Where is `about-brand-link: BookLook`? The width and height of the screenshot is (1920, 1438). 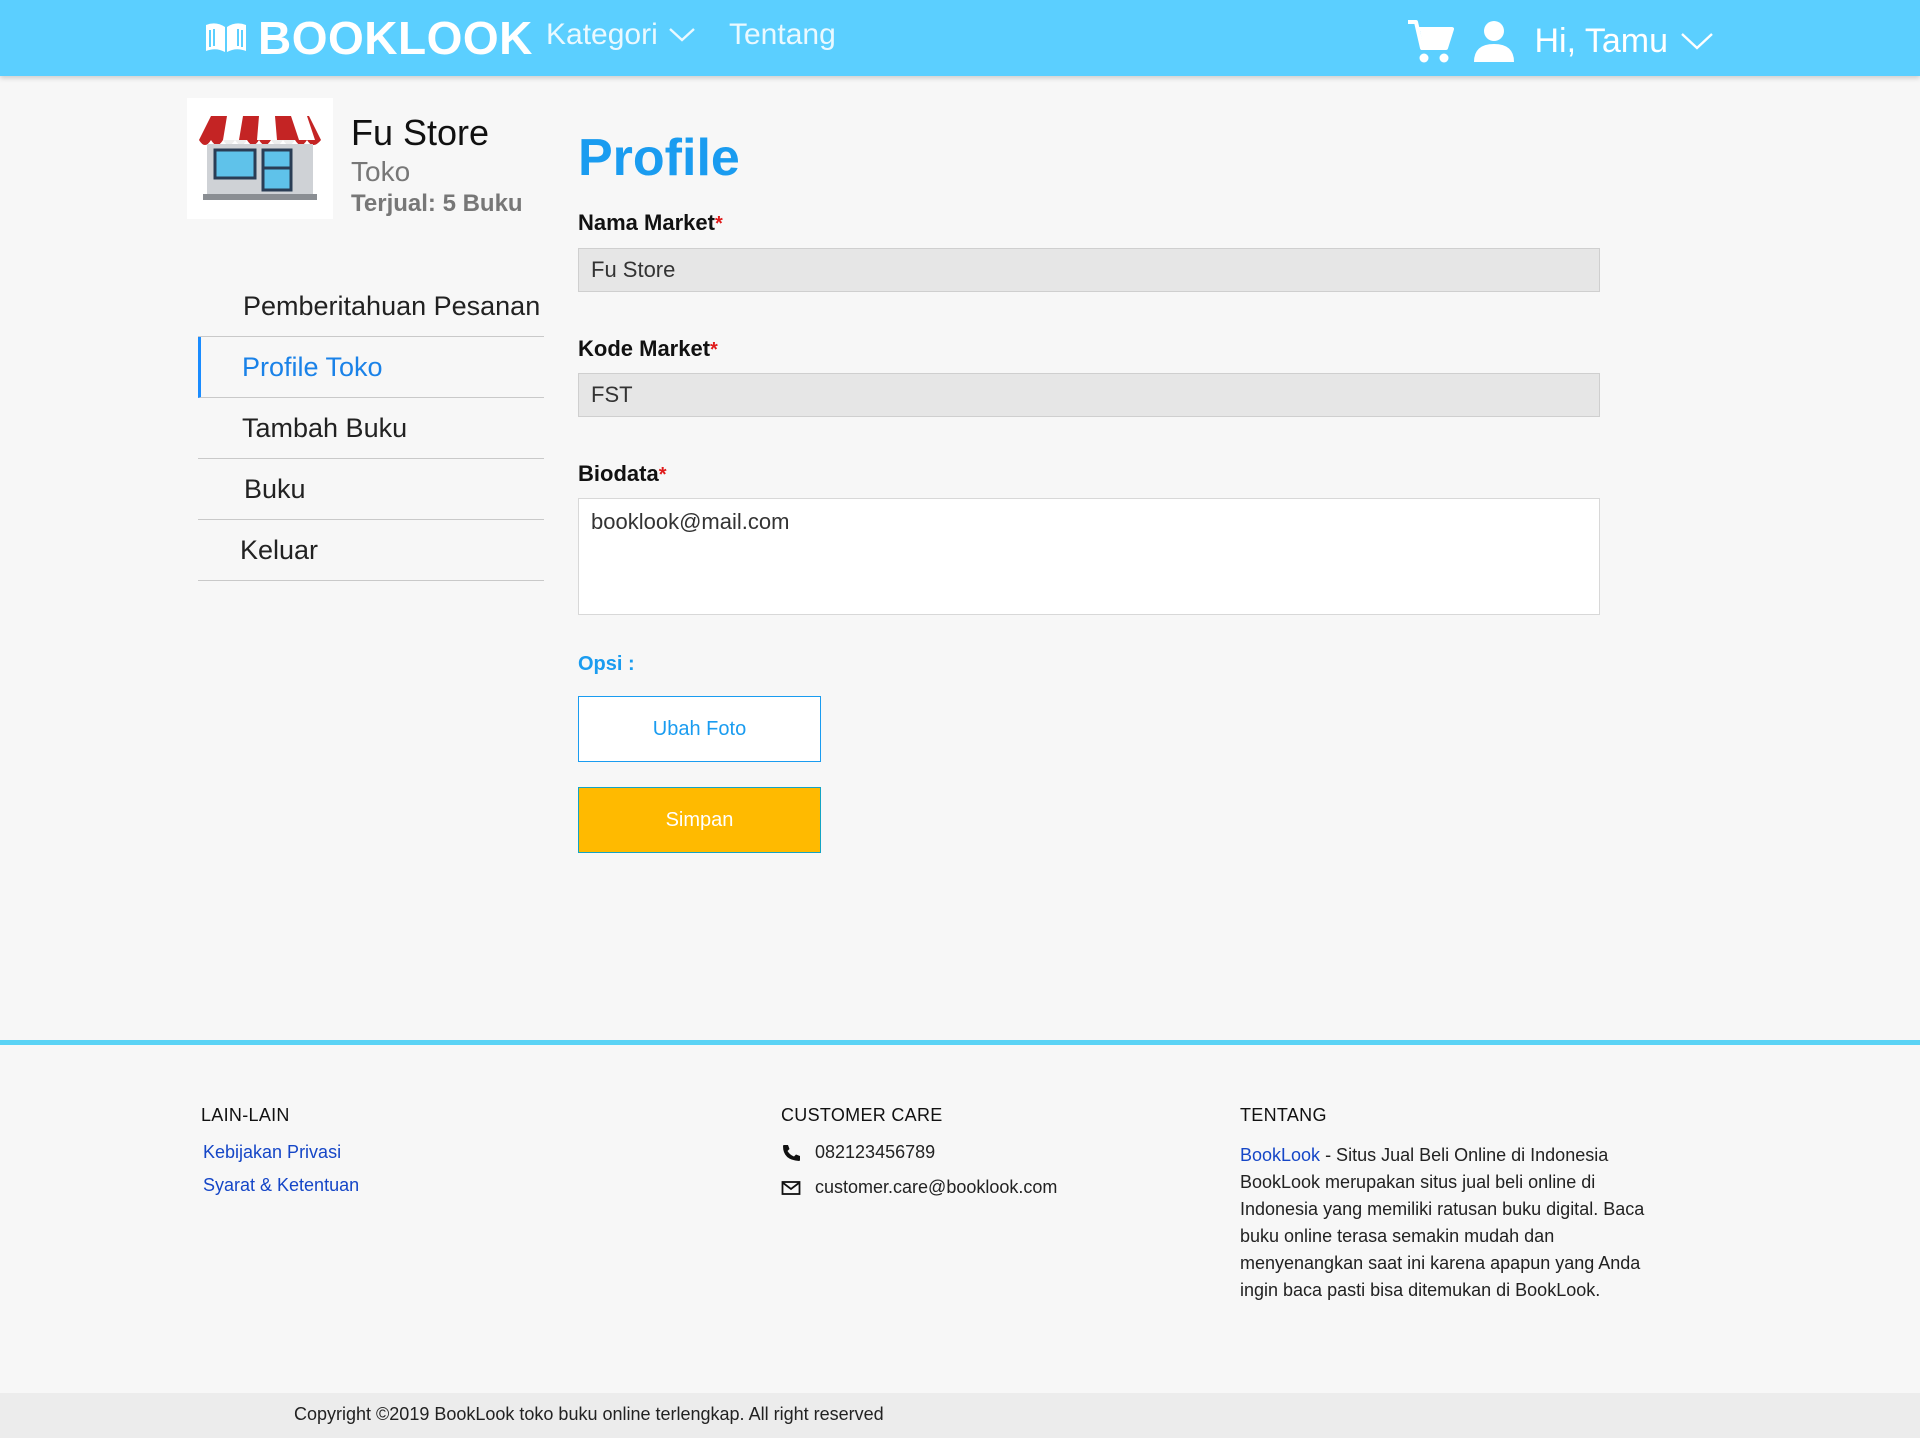
about-brand-link: BookLook is located at coordinates (1280, 1155).